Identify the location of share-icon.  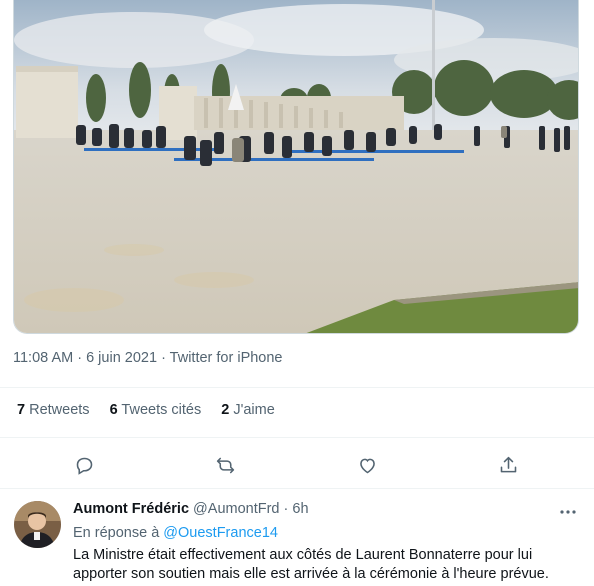
(508, 464).